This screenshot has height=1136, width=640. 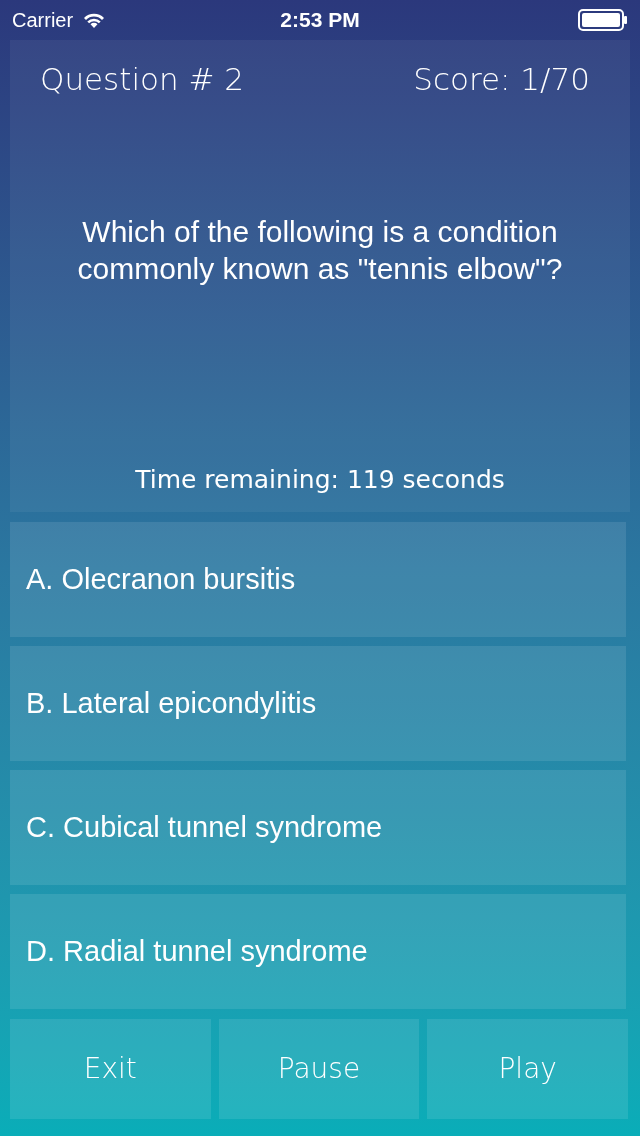 What do you see at coordinates (110, 1069) in the screenshot?
I see `control-button: Exit` at bounding box center [110, 1069].